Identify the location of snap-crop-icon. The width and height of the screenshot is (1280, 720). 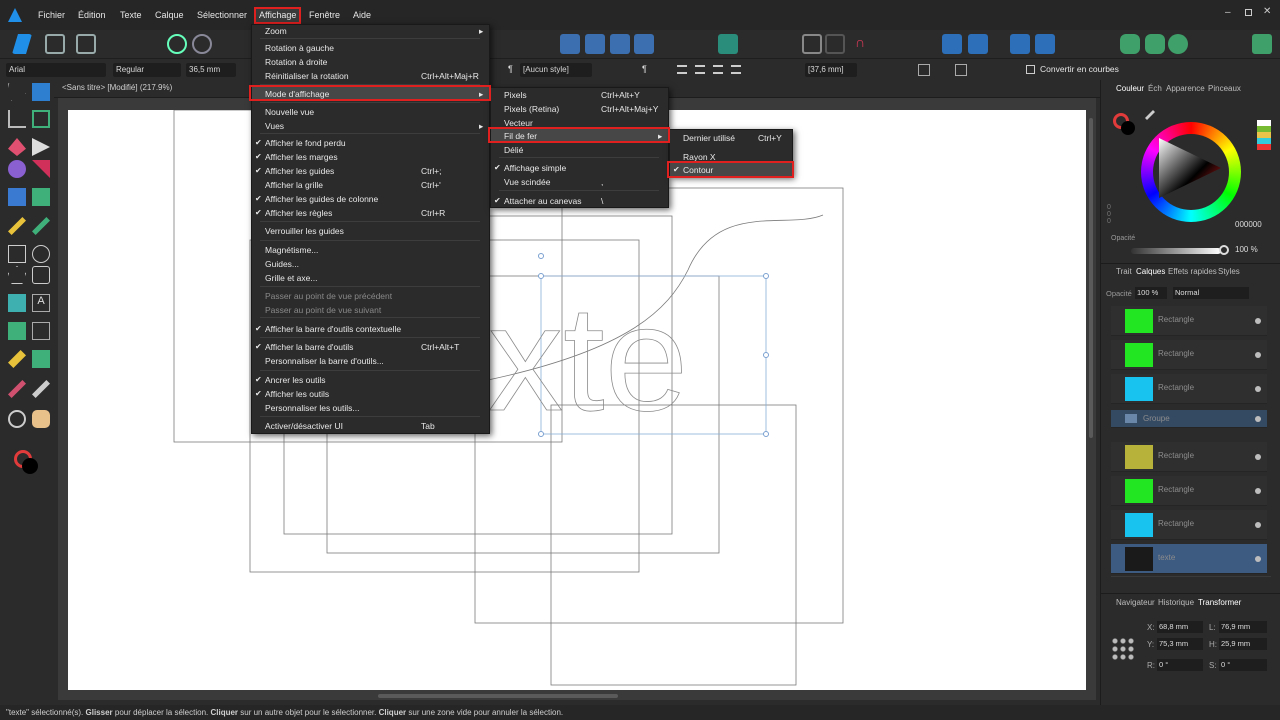
(812, 44).